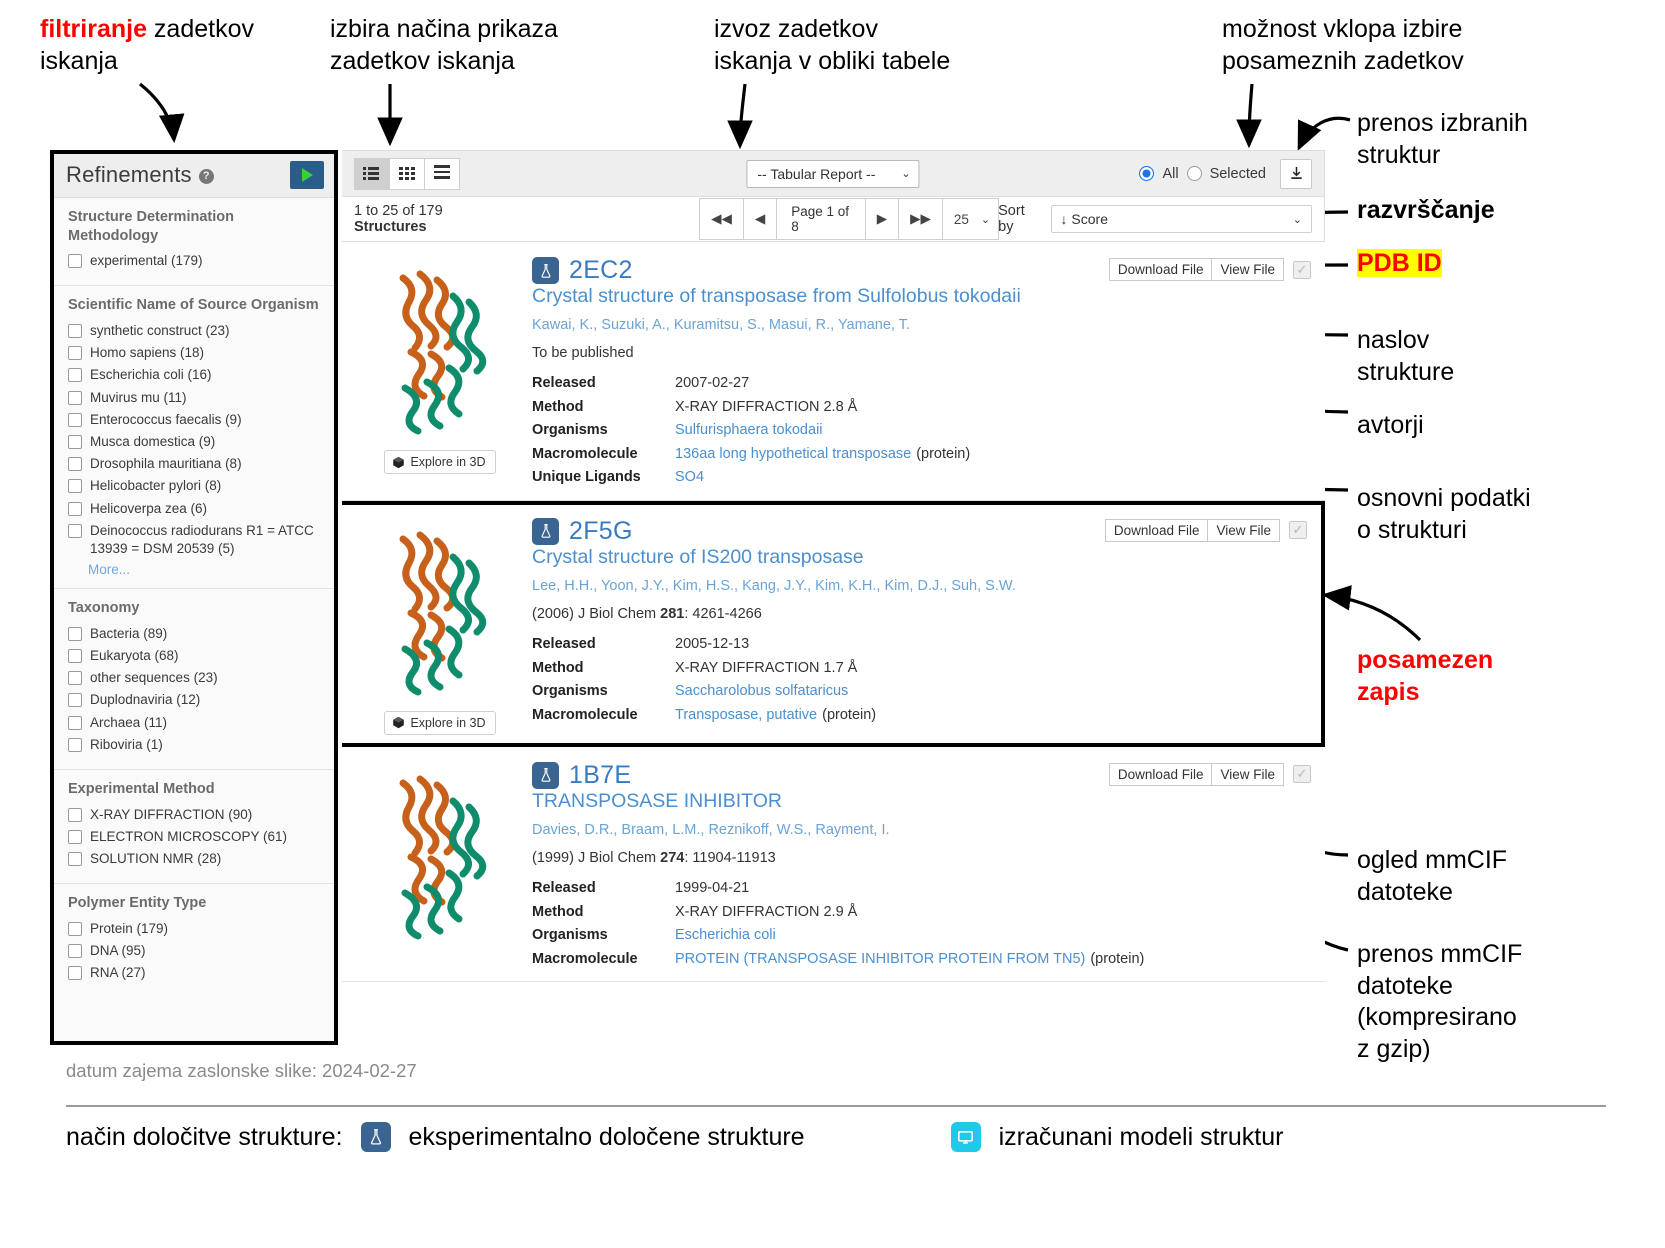 The height and width of the screenshot is (1248, 1665). Describe the element at coordinates (195, 973) in the screenshot. I see `facet-option: RNA (27)` at that location.